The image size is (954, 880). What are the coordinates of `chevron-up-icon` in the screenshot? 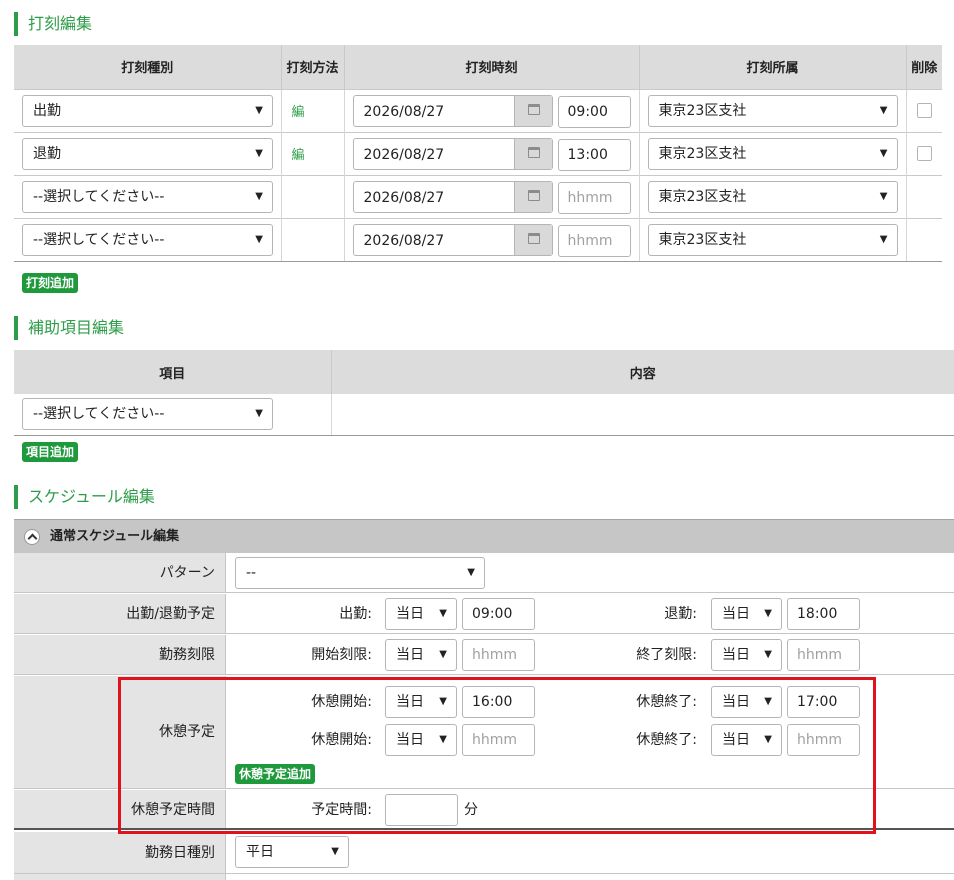 It's located at (32, 537).